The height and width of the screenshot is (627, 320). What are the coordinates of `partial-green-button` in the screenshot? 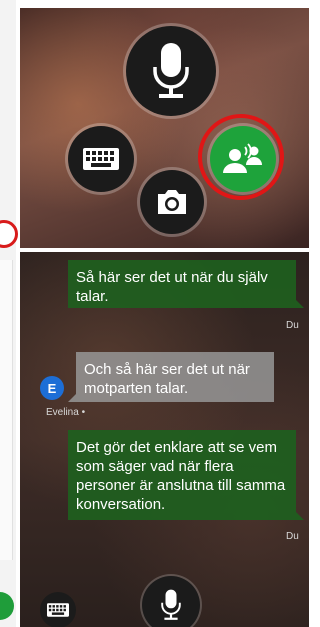 It's located at (7, 606).